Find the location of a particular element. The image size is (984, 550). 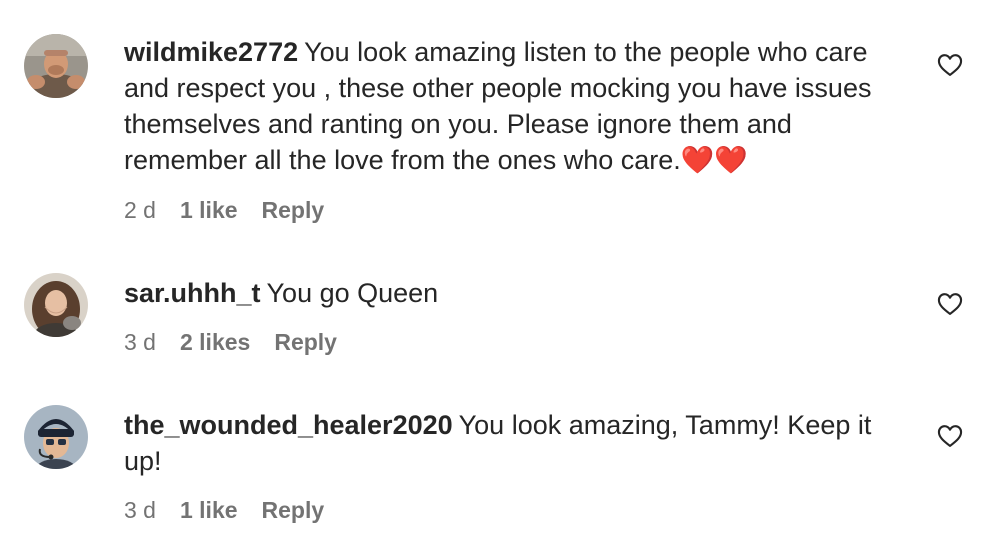

comment-timestamp: 2 d is located at coordinates (140, 210).